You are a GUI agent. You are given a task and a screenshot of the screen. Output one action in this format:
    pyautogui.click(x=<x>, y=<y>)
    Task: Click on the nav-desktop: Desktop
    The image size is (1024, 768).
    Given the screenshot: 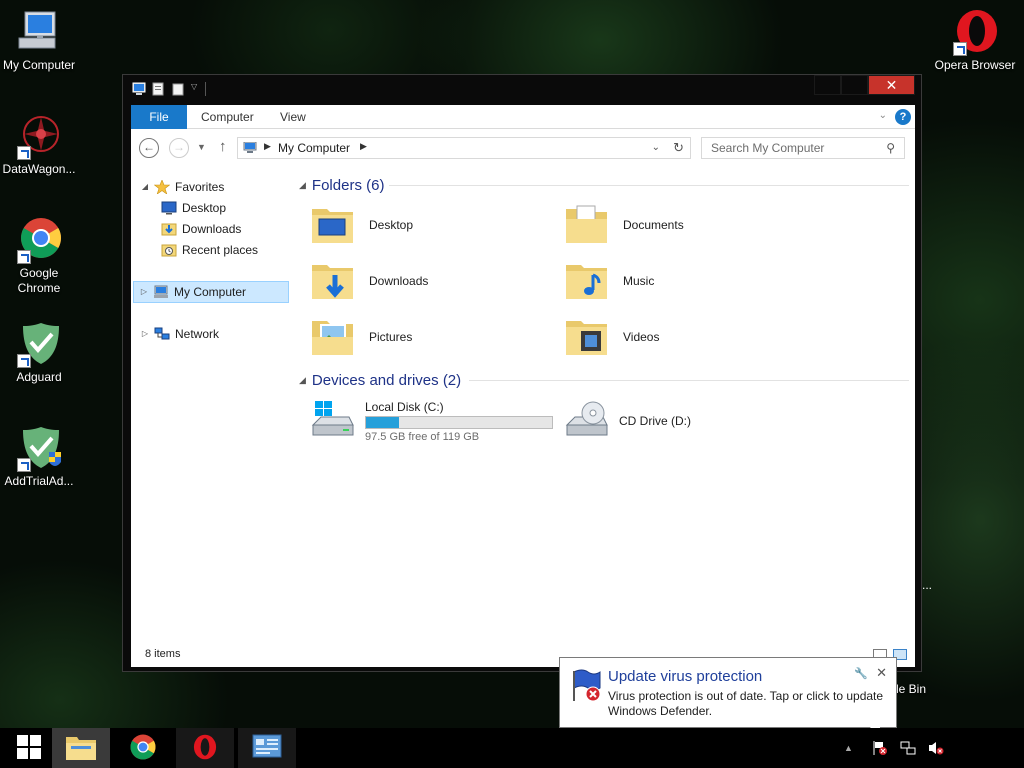 What is the action you would take?
    pyautogui.click(x=193, y=208)
    